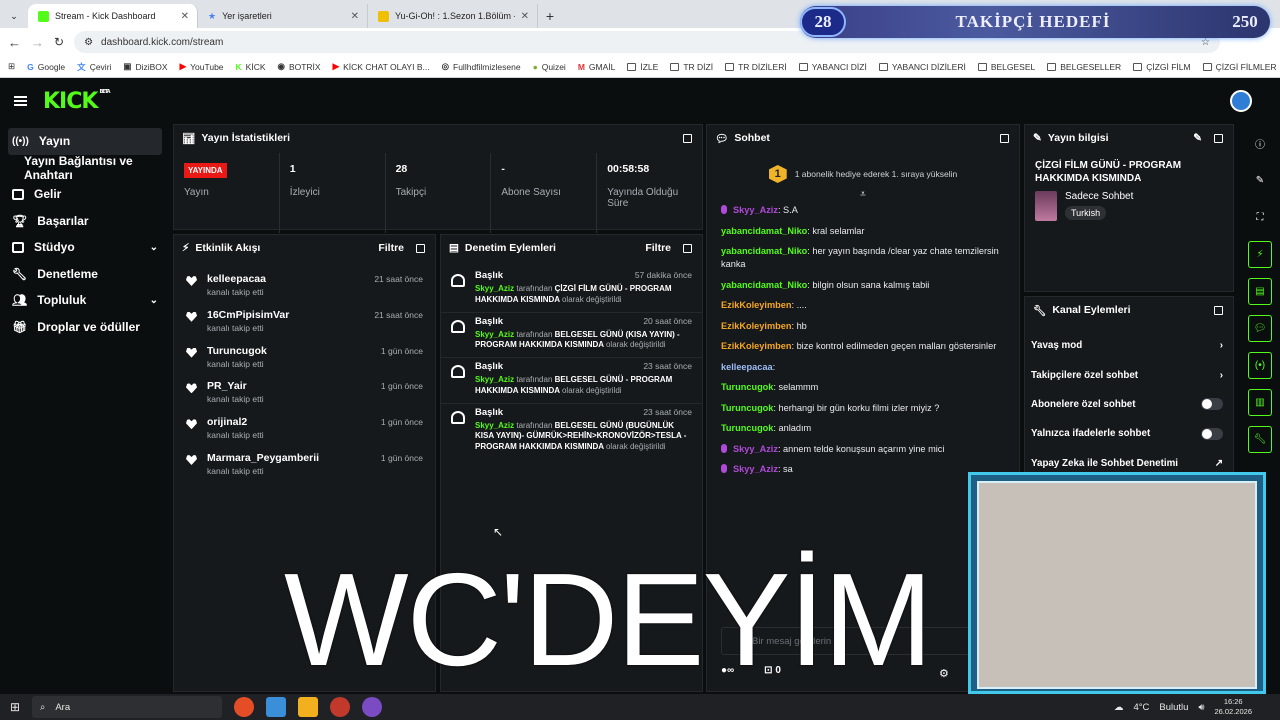 The width and height of the screenshot is (1280, 720). I want to click on event-user: 16CmPipisimVar, so click(248, 315).